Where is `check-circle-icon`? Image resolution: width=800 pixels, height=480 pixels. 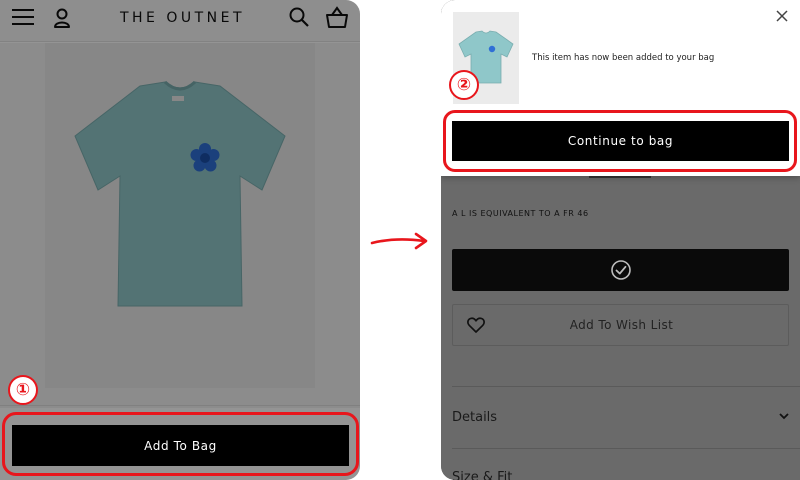 check-circle-icon is located at coordinates (620, 270).